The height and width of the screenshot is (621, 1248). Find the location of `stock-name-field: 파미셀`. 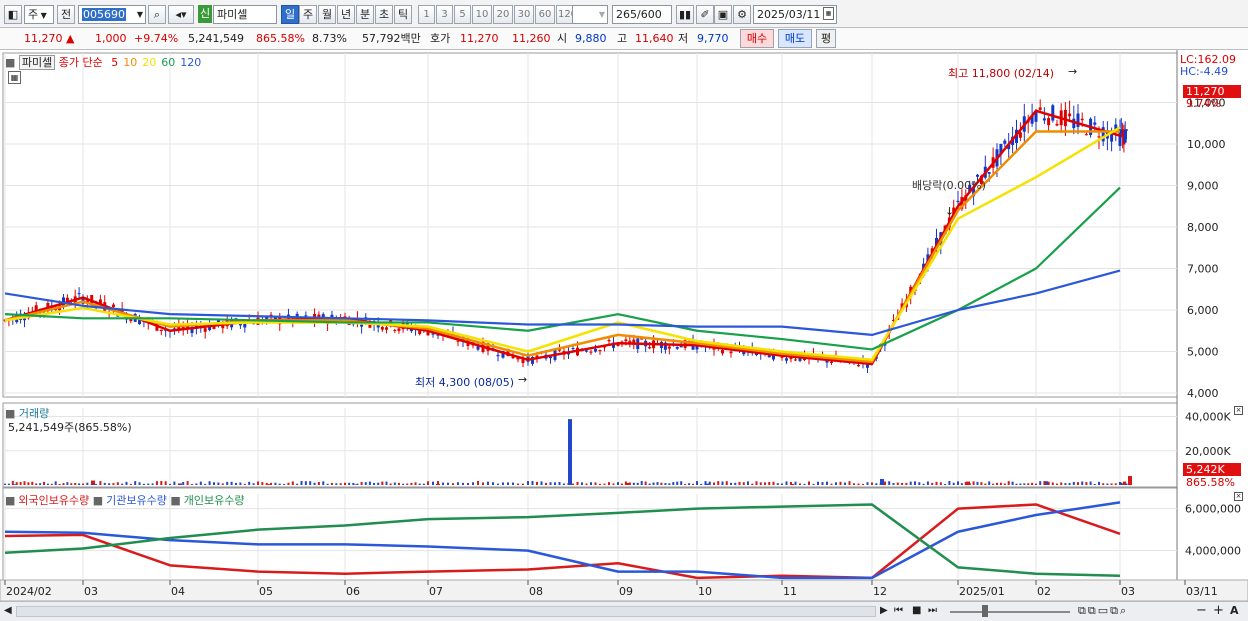

stock-name-field: 파미셀 is located at coordinates (245, 14).